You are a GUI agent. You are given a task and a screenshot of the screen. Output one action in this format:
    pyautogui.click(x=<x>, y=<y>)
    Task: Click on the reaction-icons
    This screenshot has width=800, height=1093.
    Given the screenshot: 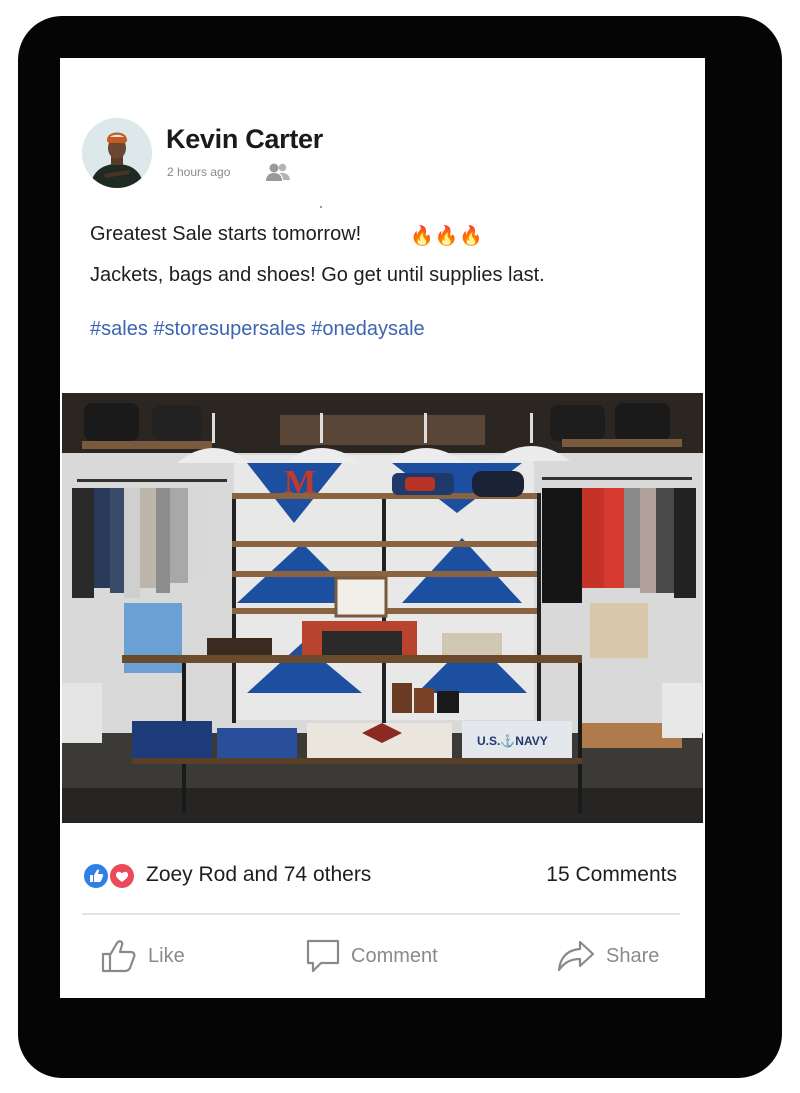 What is the action you would take?
    pyautogui.click(x=110, y=876)
    